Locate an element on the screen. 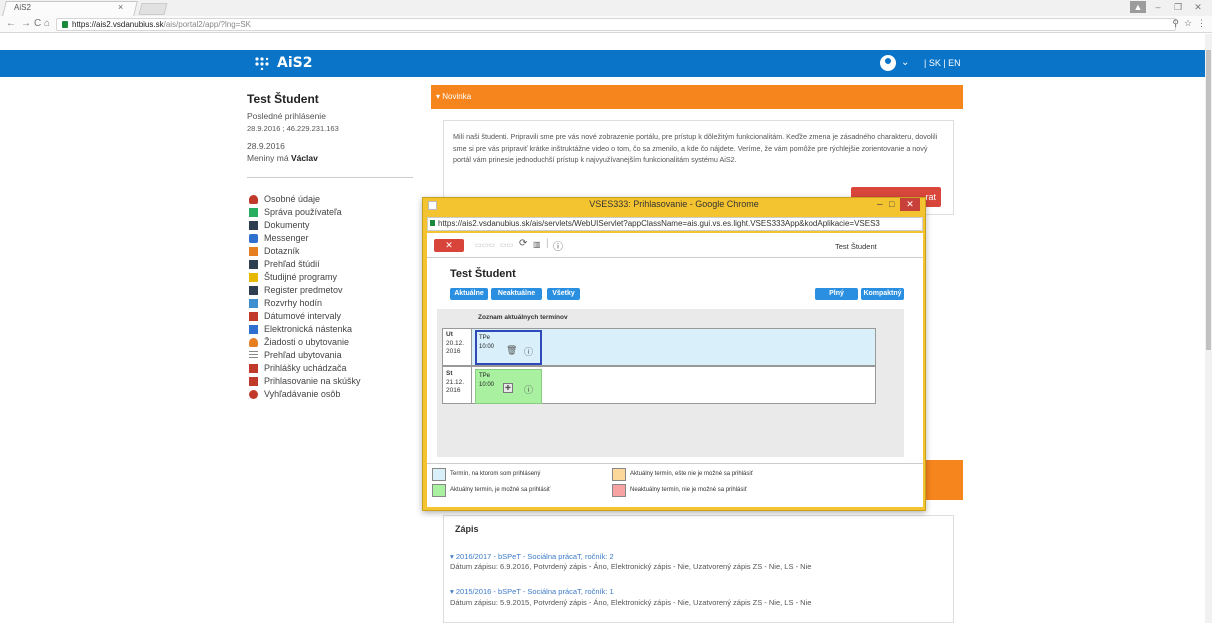 The image size is (1212, 623). window-controls: ▲ – ❐ ✕ is located at coordinates (1168, 7).